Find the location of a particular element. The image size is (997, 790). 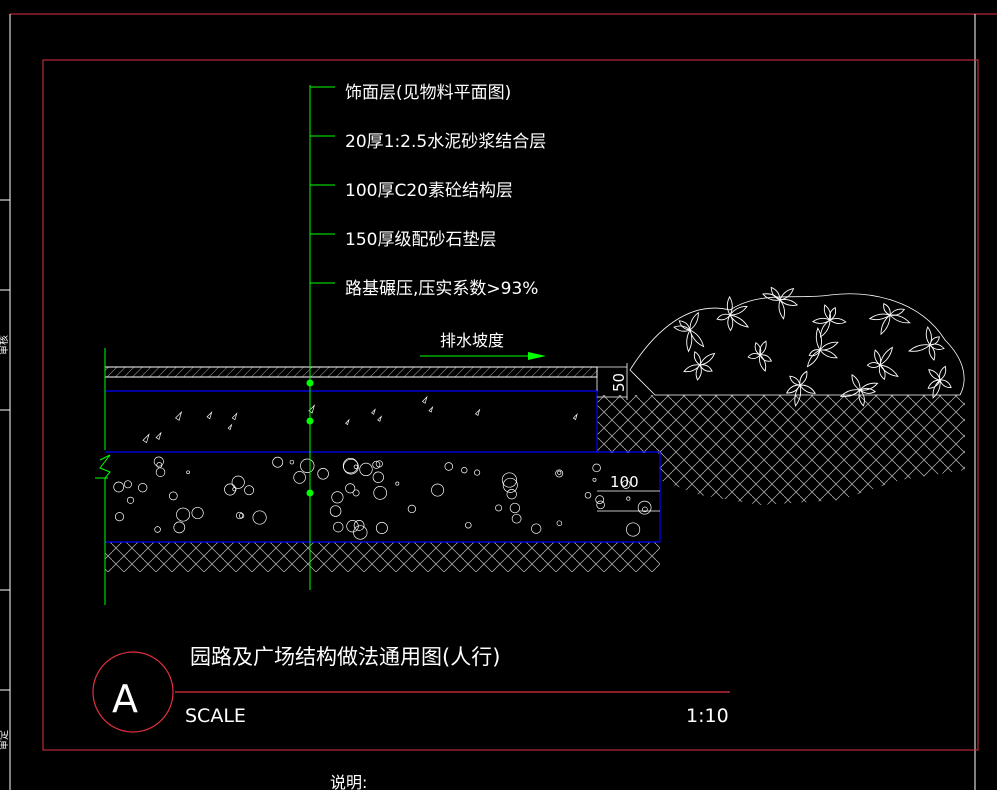

layer-label-gravel: 150厚级配砂石垫层 is located at coordinates (420, 240).